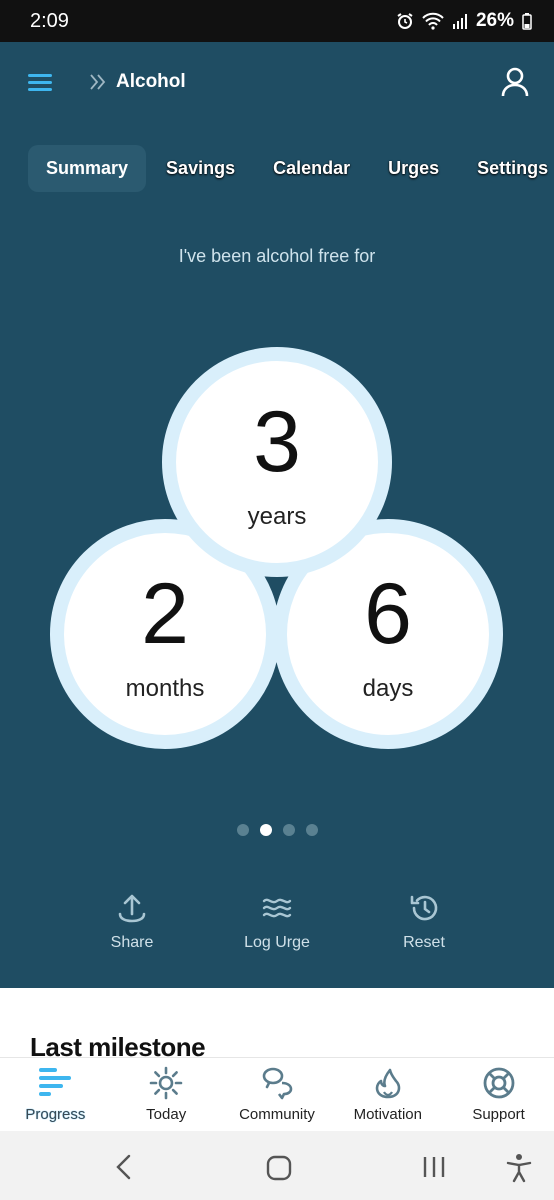 The width and height of the screenshot is (554, 1200). What do you see at coordinates (124, 1167) in the screenshot?
I see `back-icon` at bounding box center [124, 1167].